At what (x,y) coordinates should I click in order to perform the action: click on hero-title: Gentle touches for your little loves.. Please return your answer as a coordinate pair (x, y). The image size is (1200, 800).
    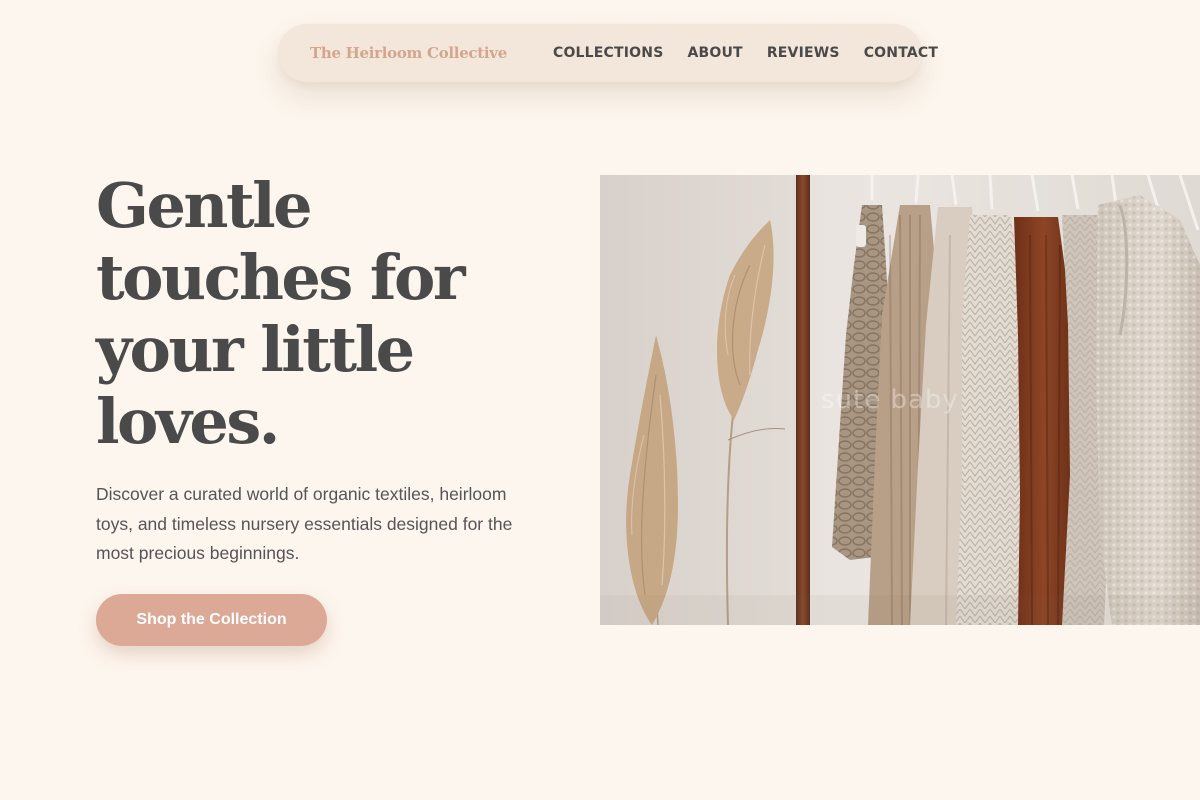
    Looking at the image, I should click on (331, 314).